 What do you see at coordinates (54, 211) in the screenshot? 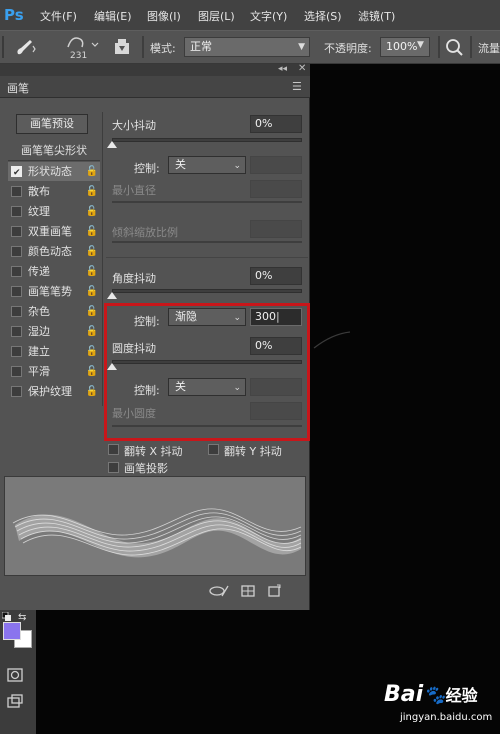
I see `brush-option-item: 纹理 🔓` at bounding box center [54, 211].